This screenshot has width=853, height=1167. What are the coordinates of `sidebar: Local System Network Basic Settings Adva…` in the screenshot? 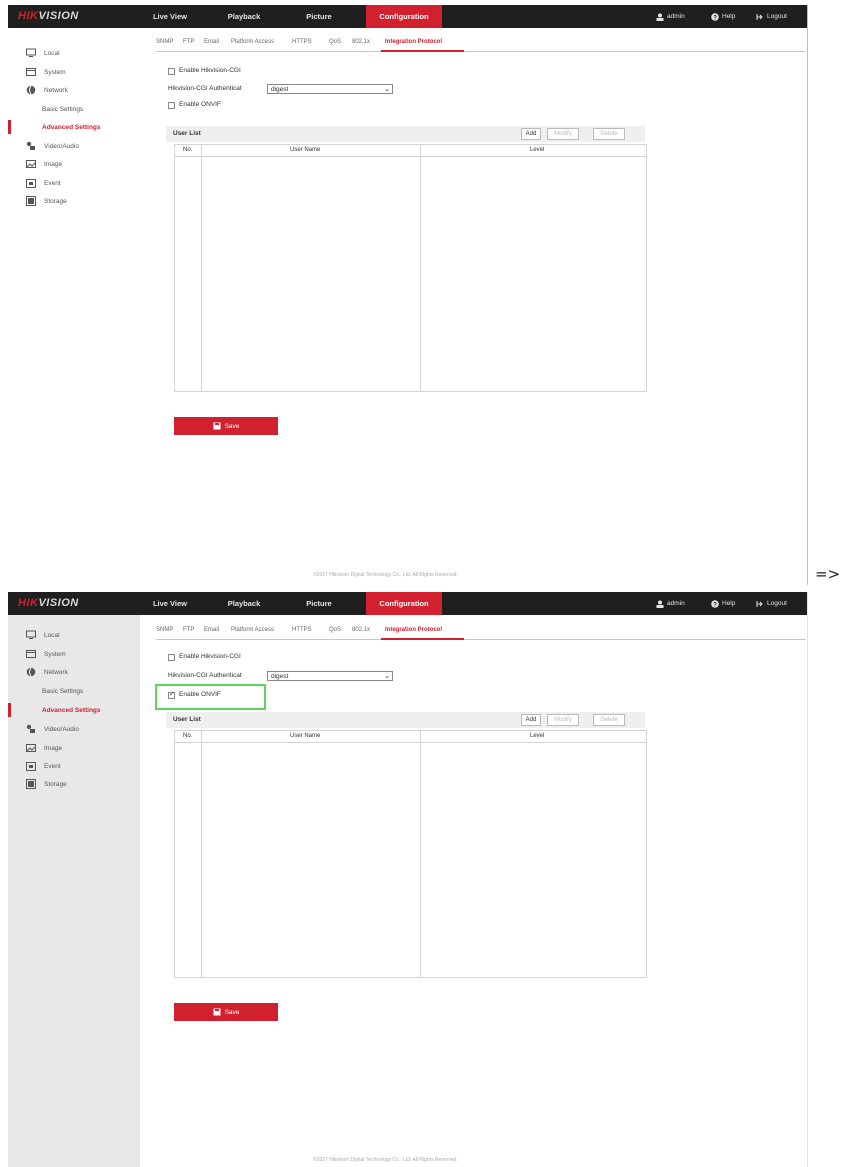 It's located at (74, 891).